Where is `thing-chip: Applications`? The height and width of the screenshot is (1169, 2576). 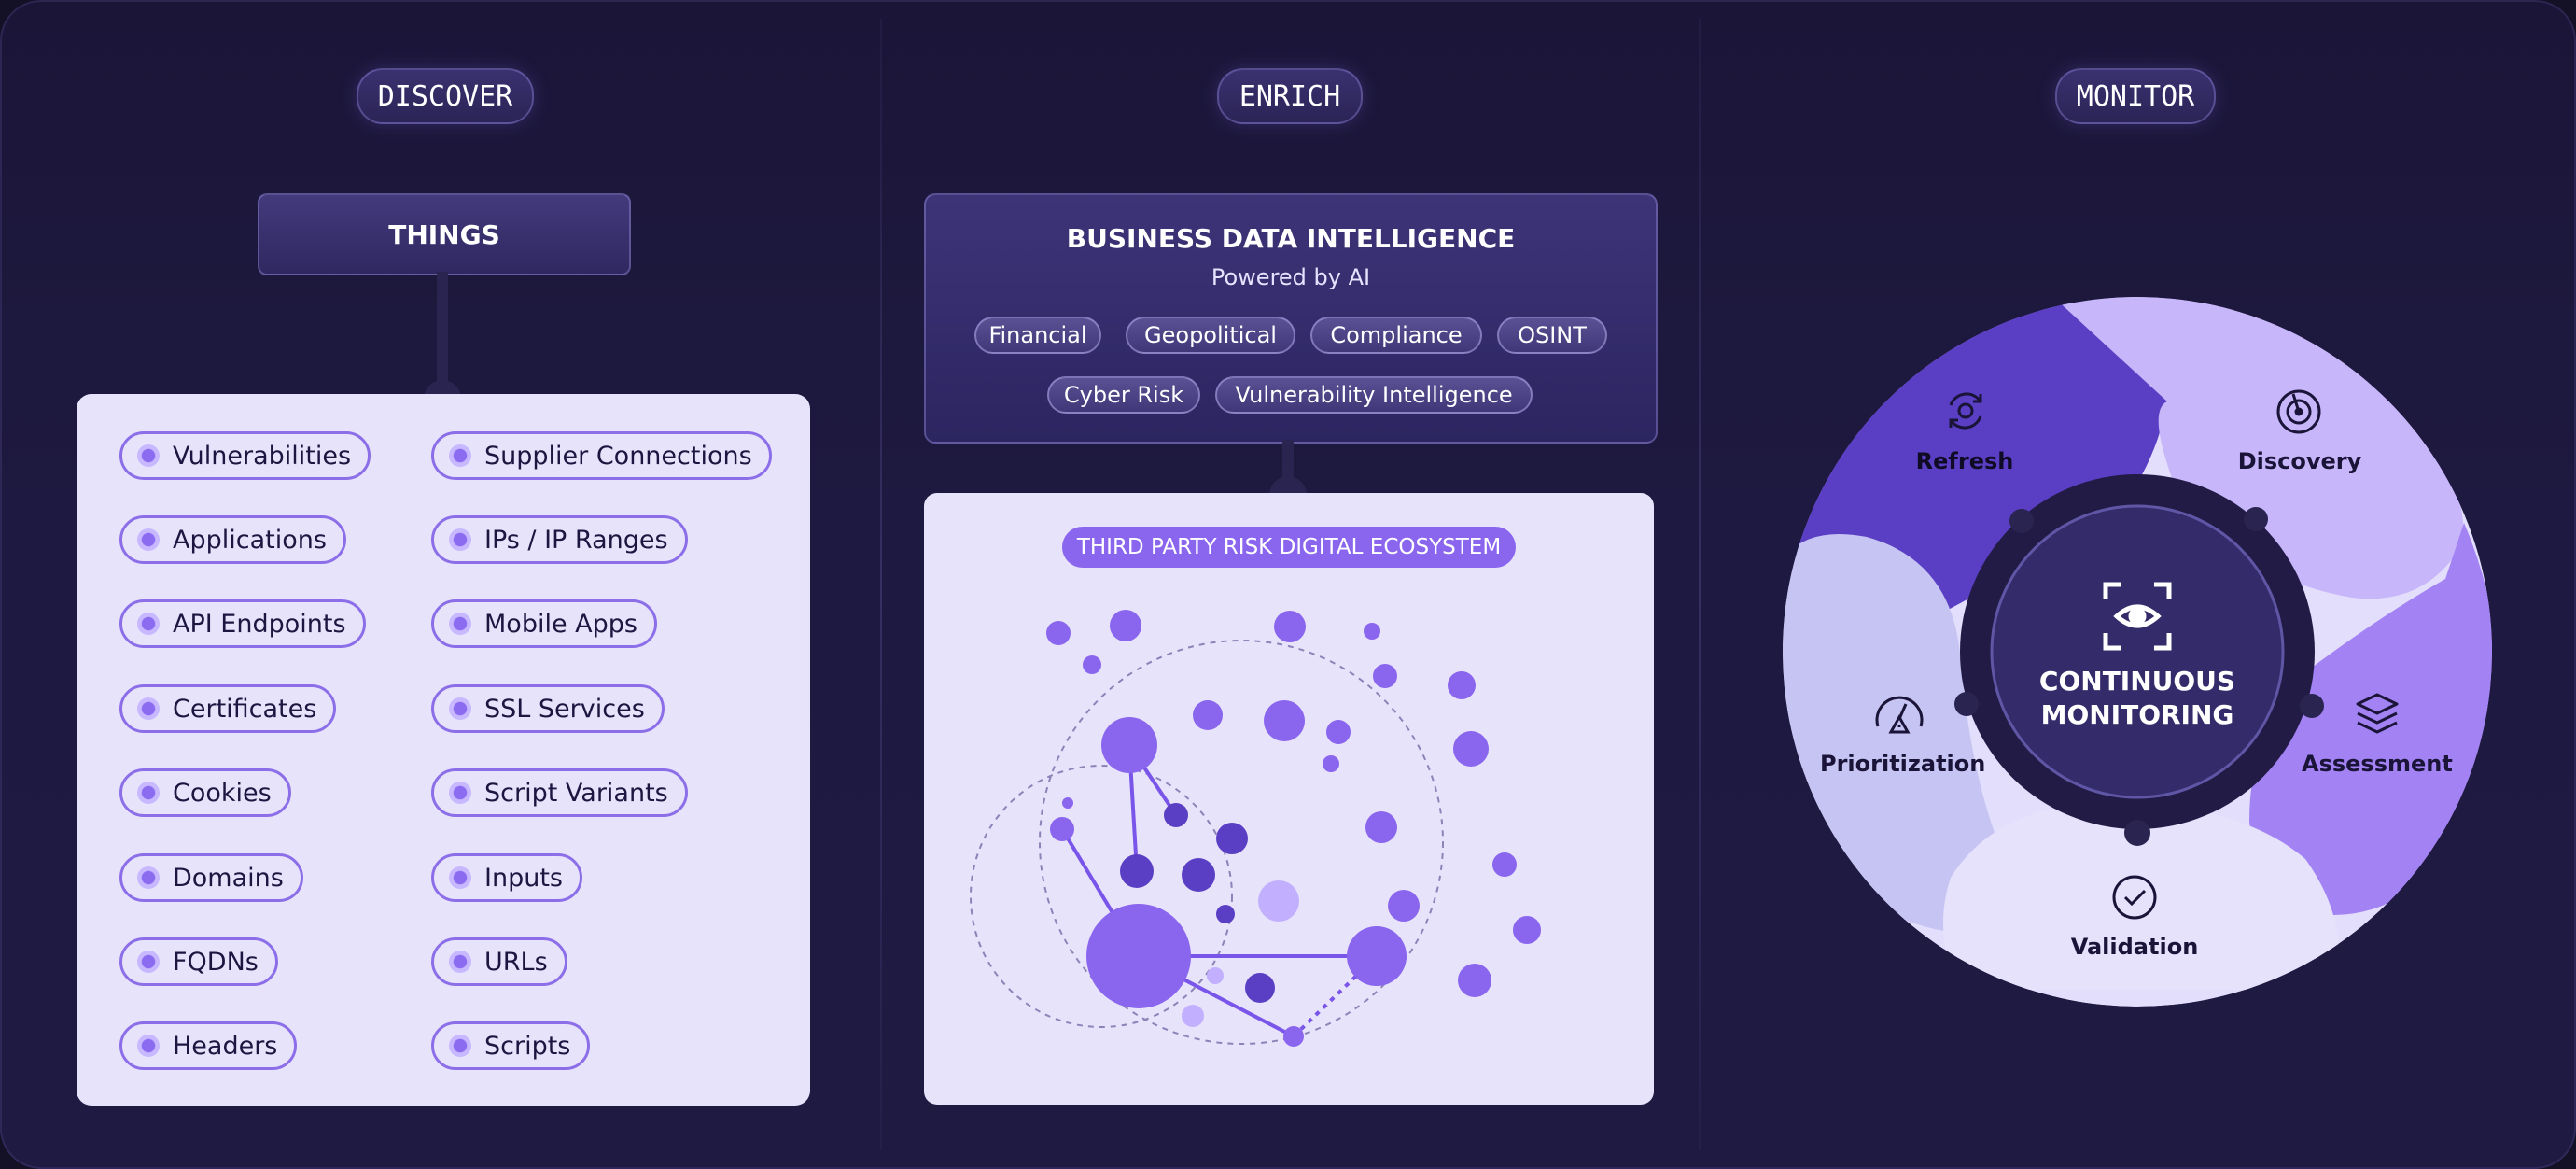
thing-chip: Applications is located at coordinates (232, 539).